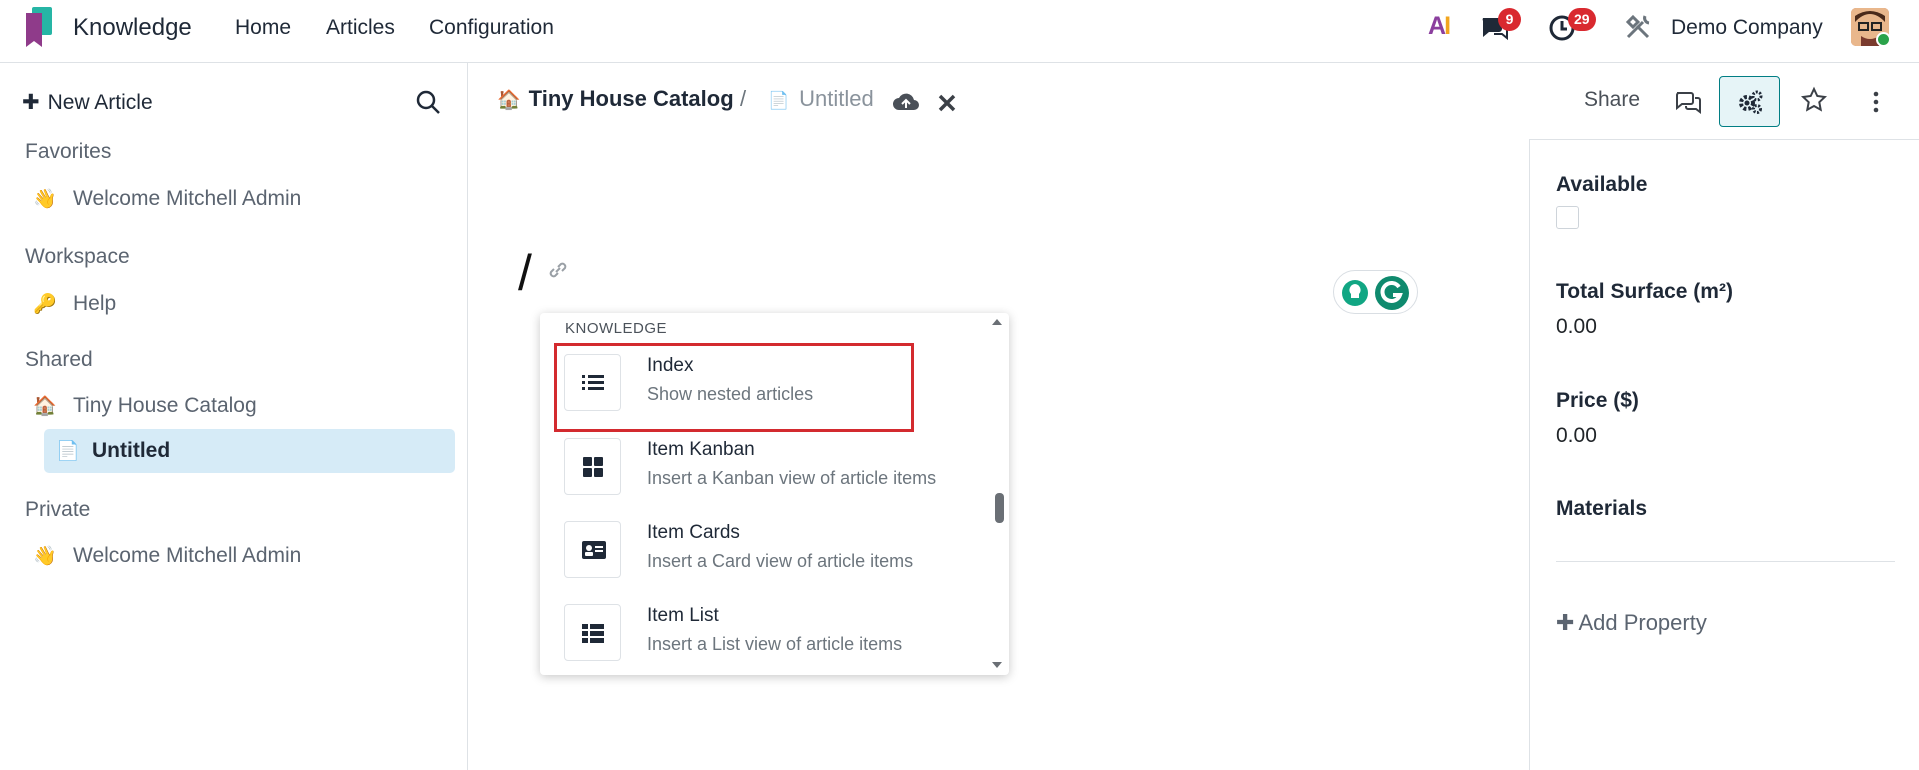 The width and height of the screenshot is (1919, 770). What do you see at coordinates (1612, 100) in the screenshot?
I see `share-button: Share` at bounding box center [1612, 100].